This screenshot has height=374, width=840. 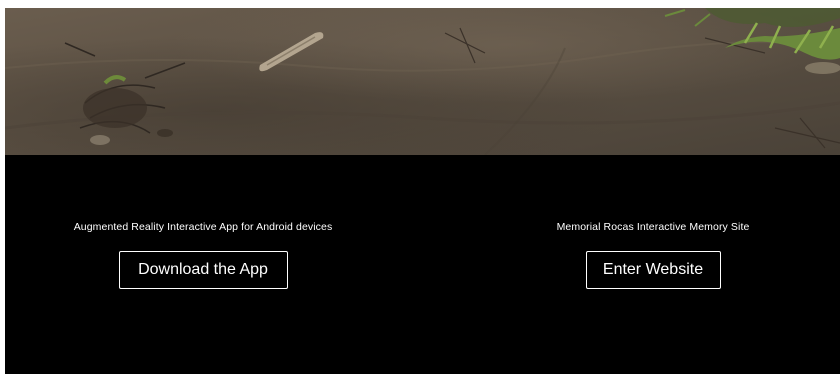 I want to click on download-app-button: Download the App, so click(x=203, y=270).